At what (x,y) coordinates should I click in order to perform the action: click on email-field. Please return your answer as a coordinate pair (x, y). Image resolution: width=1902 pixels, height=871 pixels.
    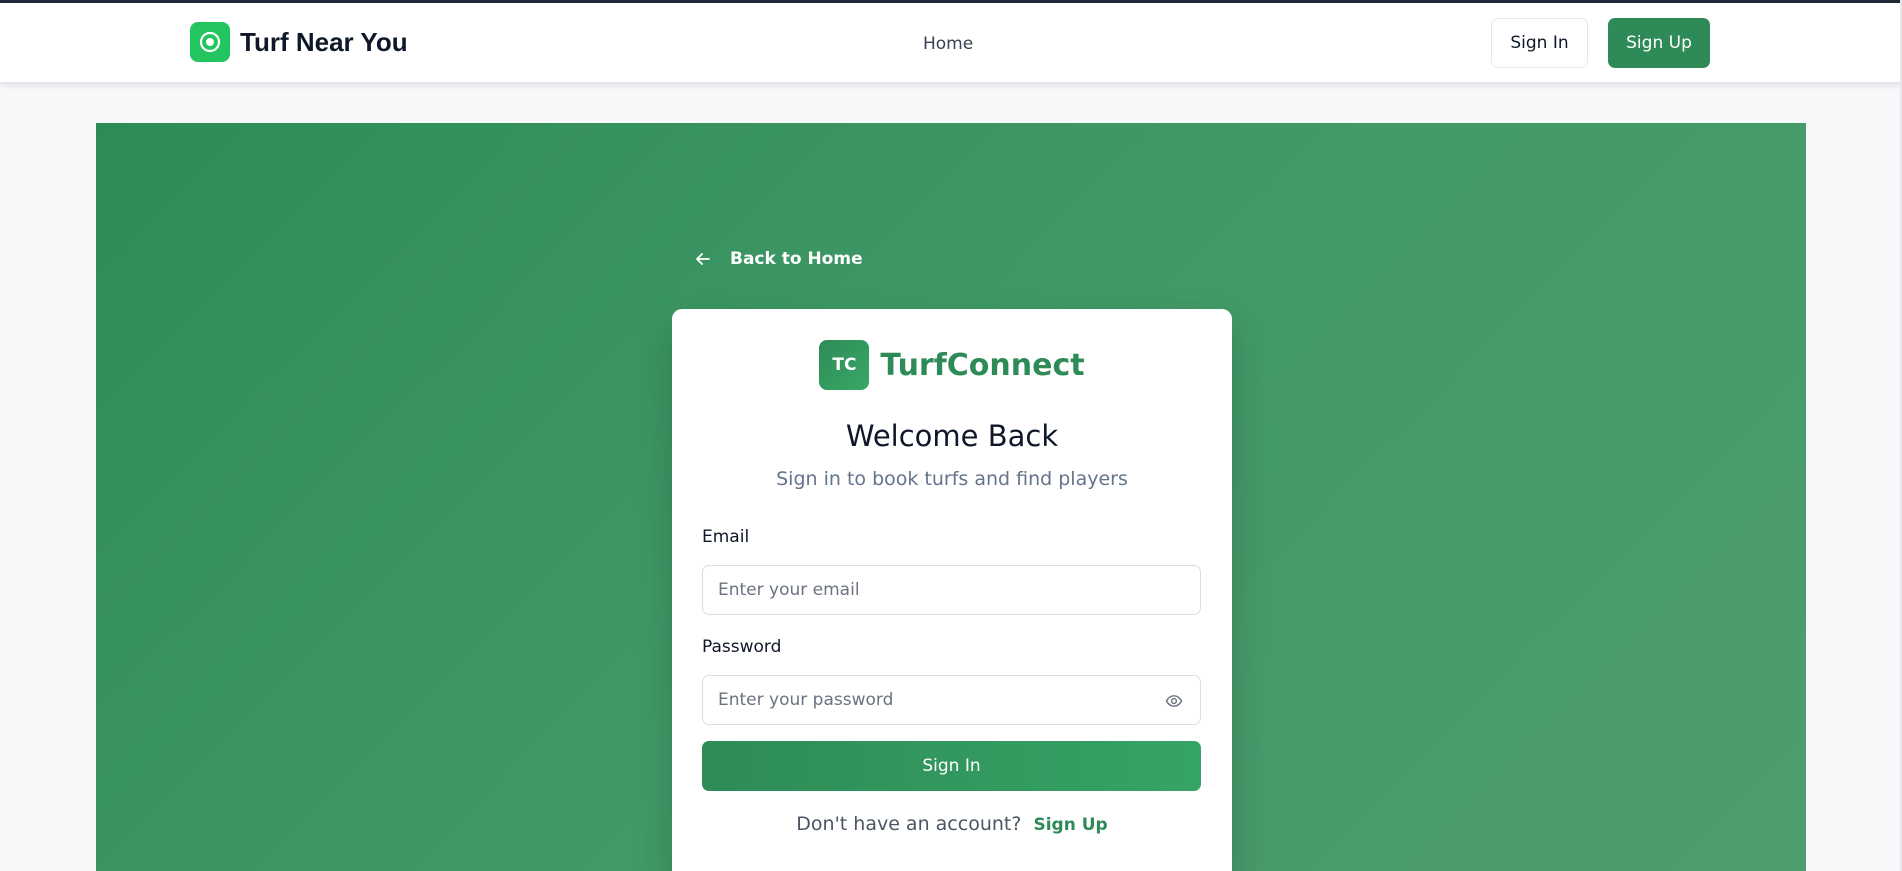
    Looking at the image, I should click on (951, 590).